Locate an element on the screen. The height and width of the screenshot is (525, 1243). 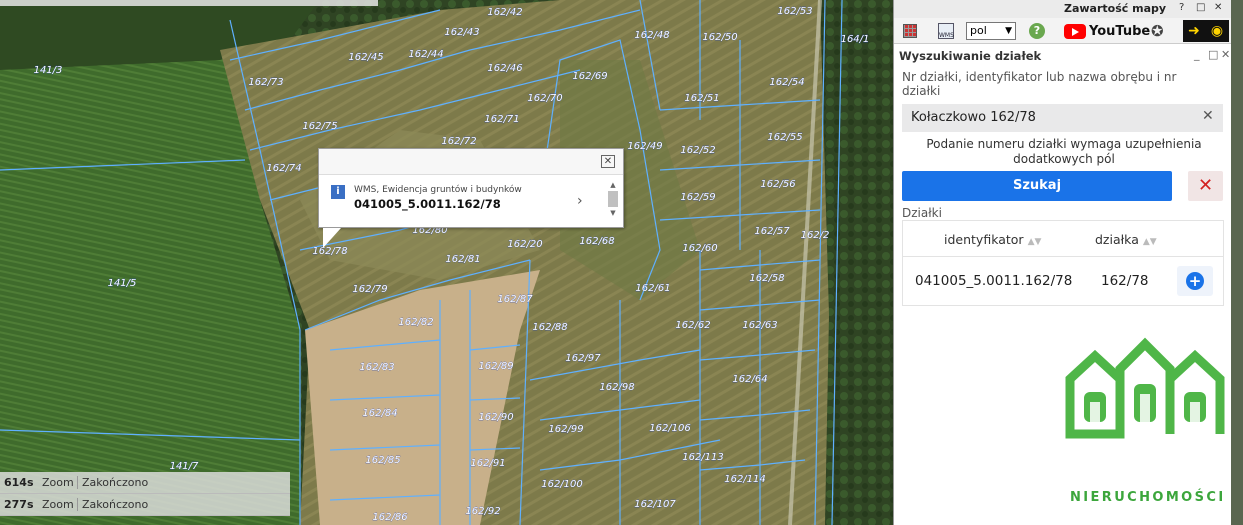
parcel-label: 162/57 is located at coordinates (772, 231).